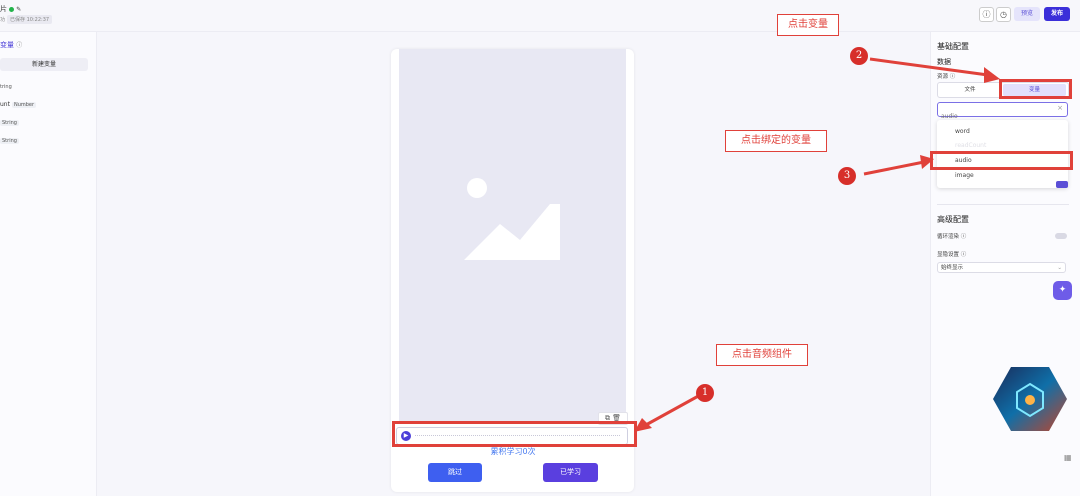 The height and width of the screenshot is (496, 1080). What do you see at coordinates (5, 104) in the screenshot?
I see `variable-name: unt` at bounding box center [5, 104].